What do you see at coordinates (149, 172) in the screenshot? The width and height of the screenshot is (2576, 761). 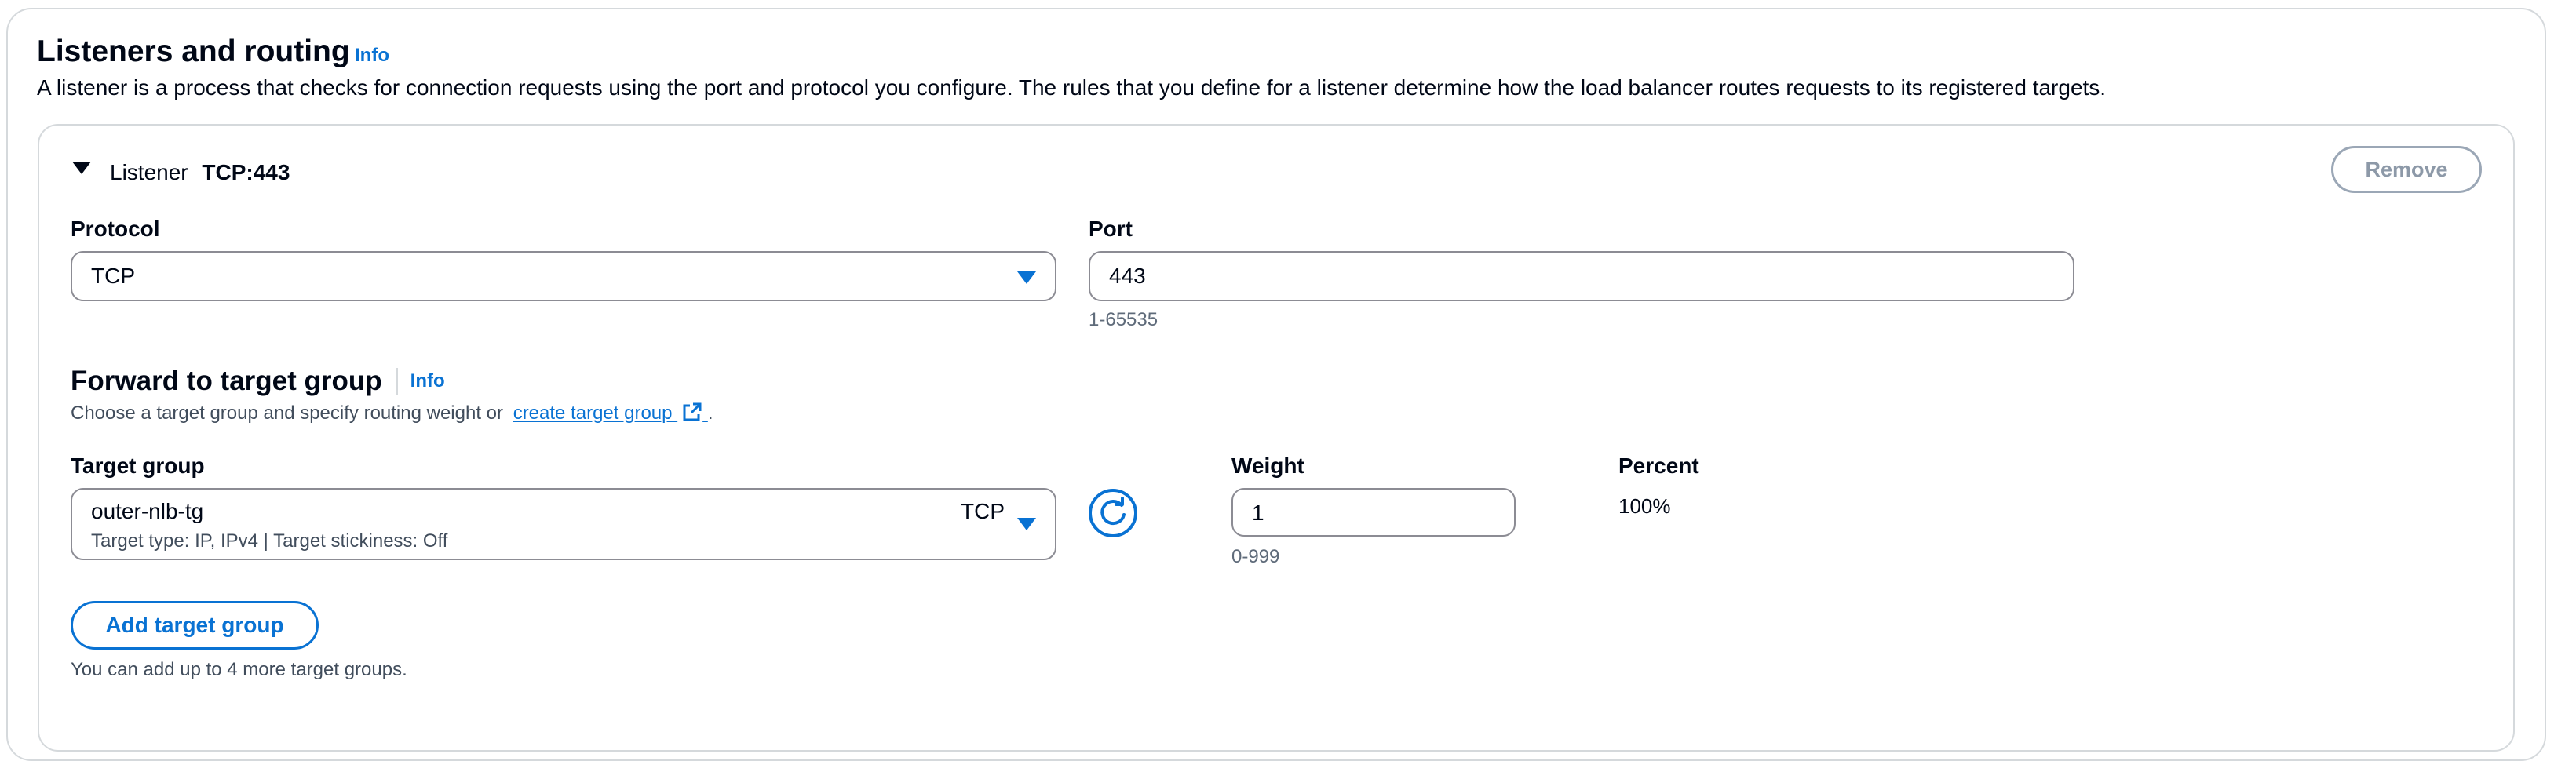 I see `listener-prefix: Listener` at bounding box center [149, 172].